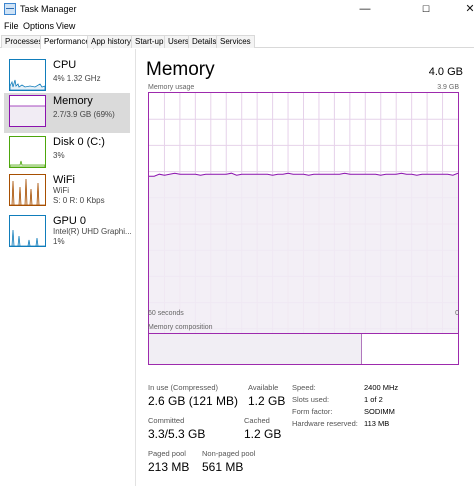  Describe the element at coordinates (149, 41) in the screenshot. I see `tab-start-up: Start-up` at that location.